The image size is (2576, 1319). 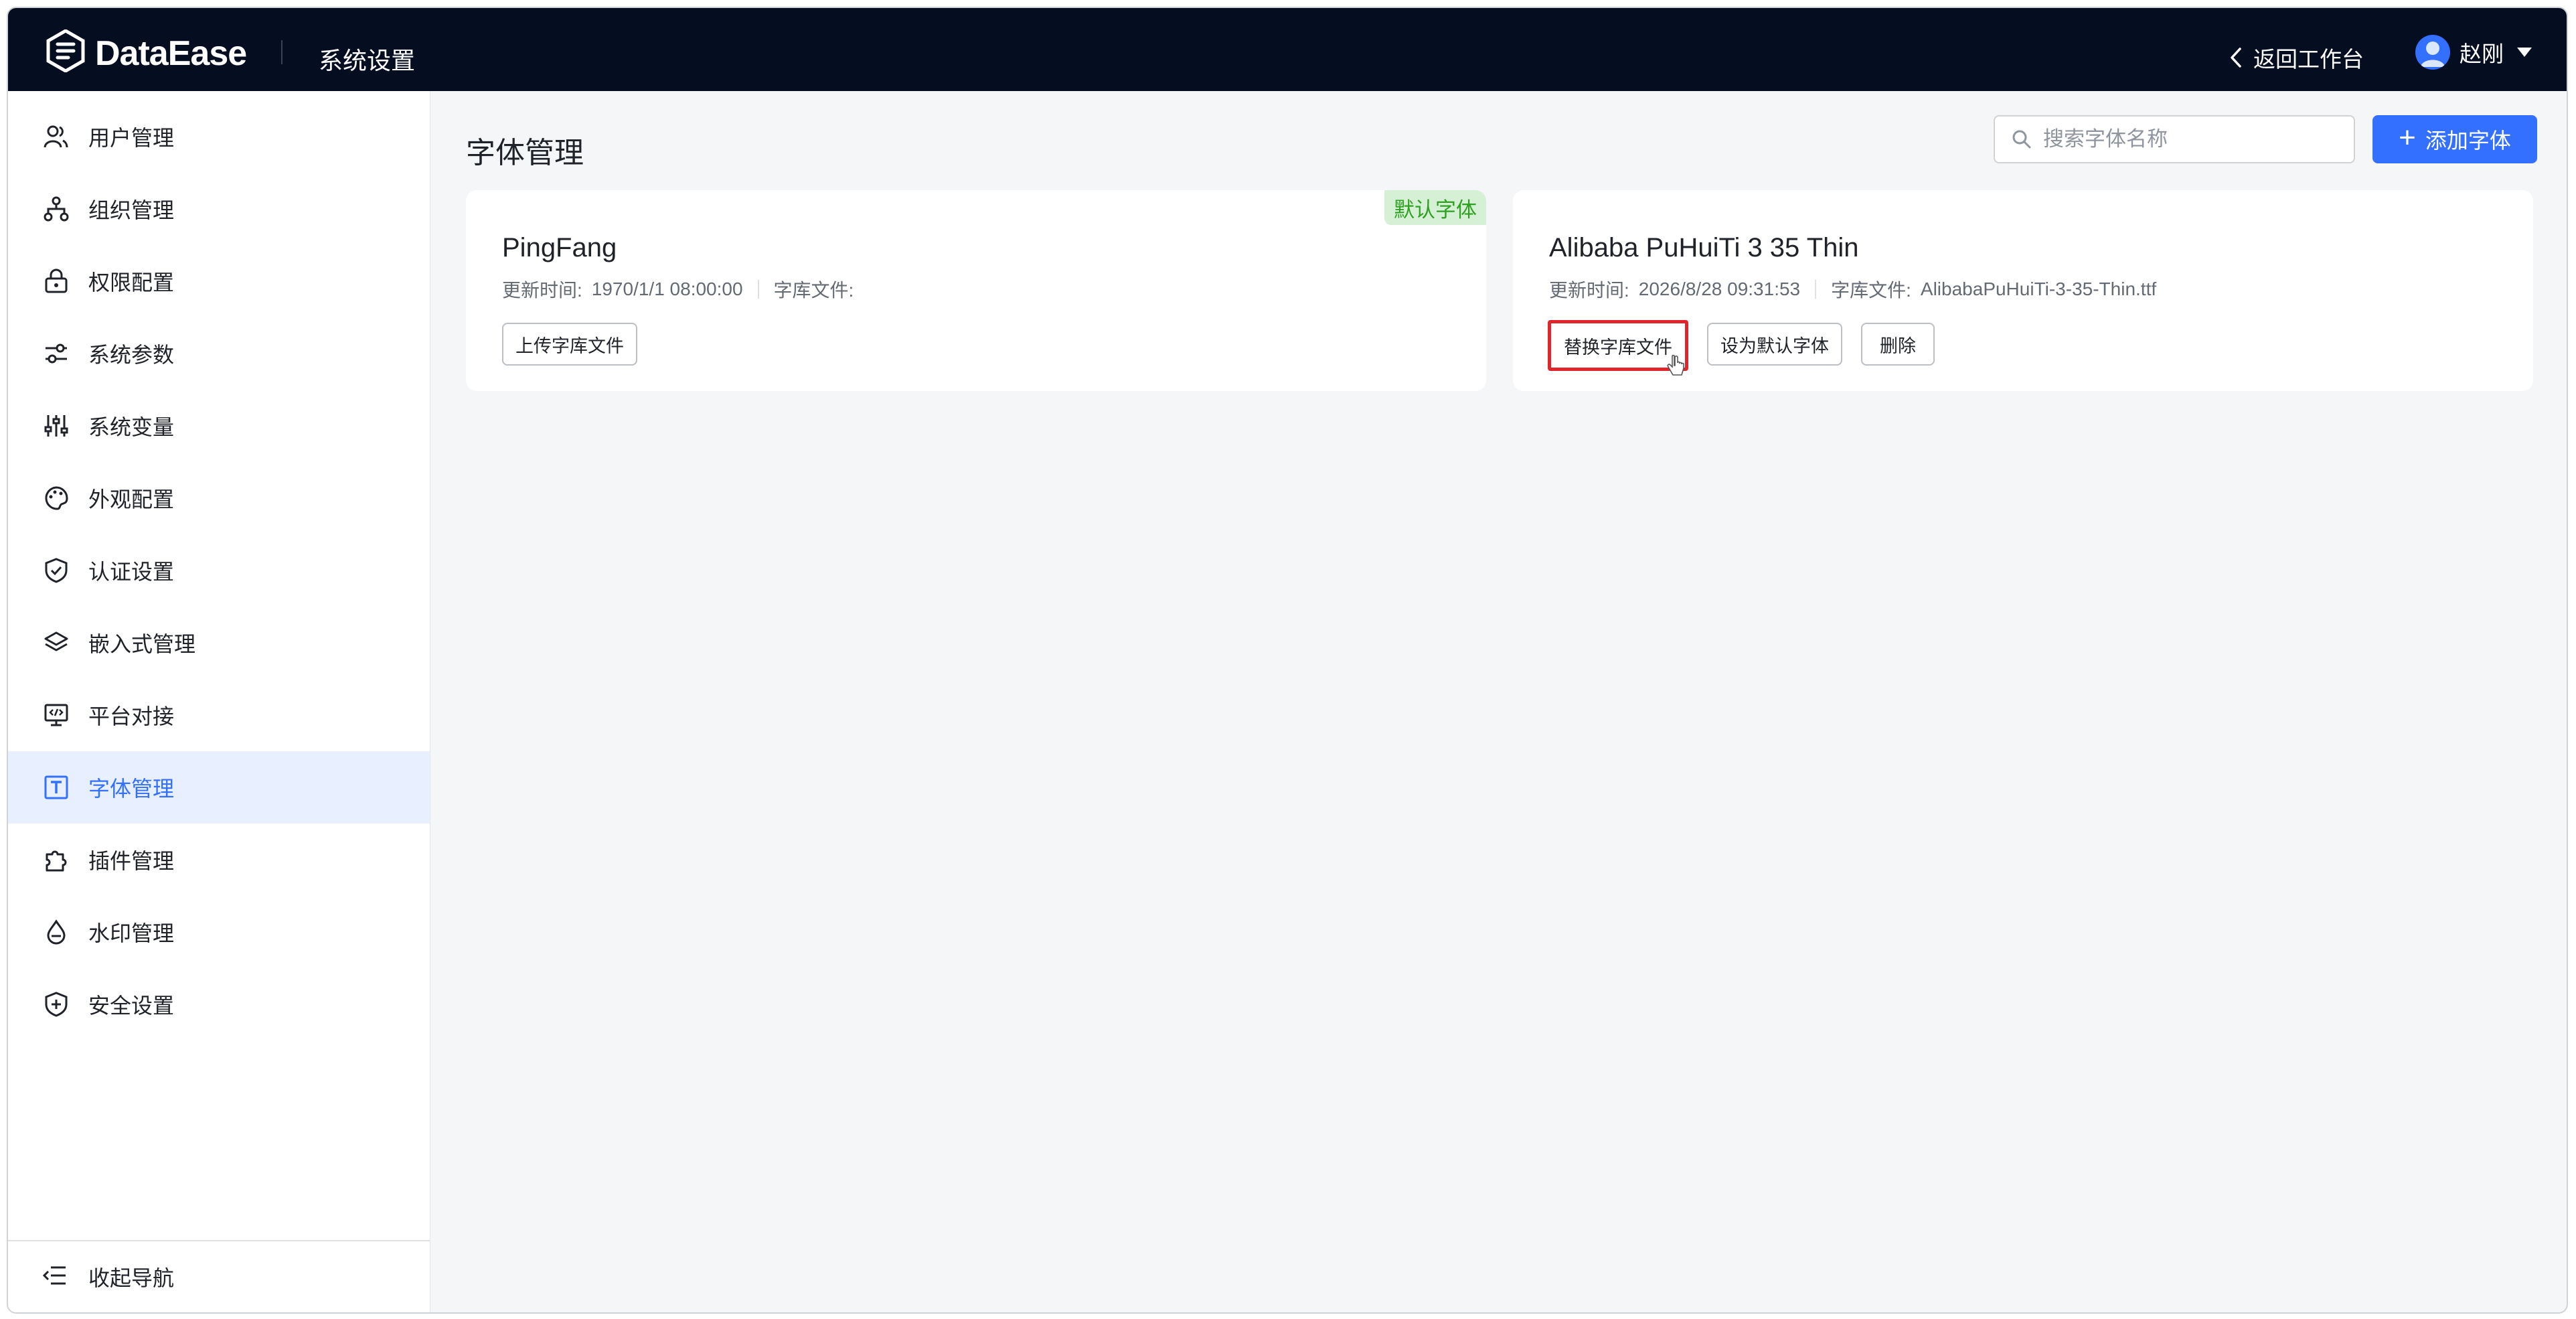 What do you see at coordinates (171, 53) in the screenshot?
I see `brand-name: DataEase` at bounding box center [171, 53].